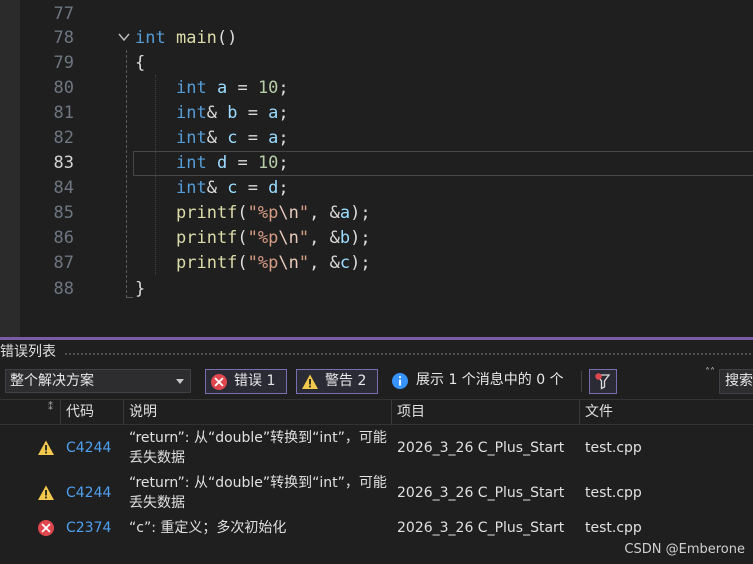 This screenshot has width=753, height=564. I want to click on scope-dropdown: 整个解决方案, so click(98, 381).